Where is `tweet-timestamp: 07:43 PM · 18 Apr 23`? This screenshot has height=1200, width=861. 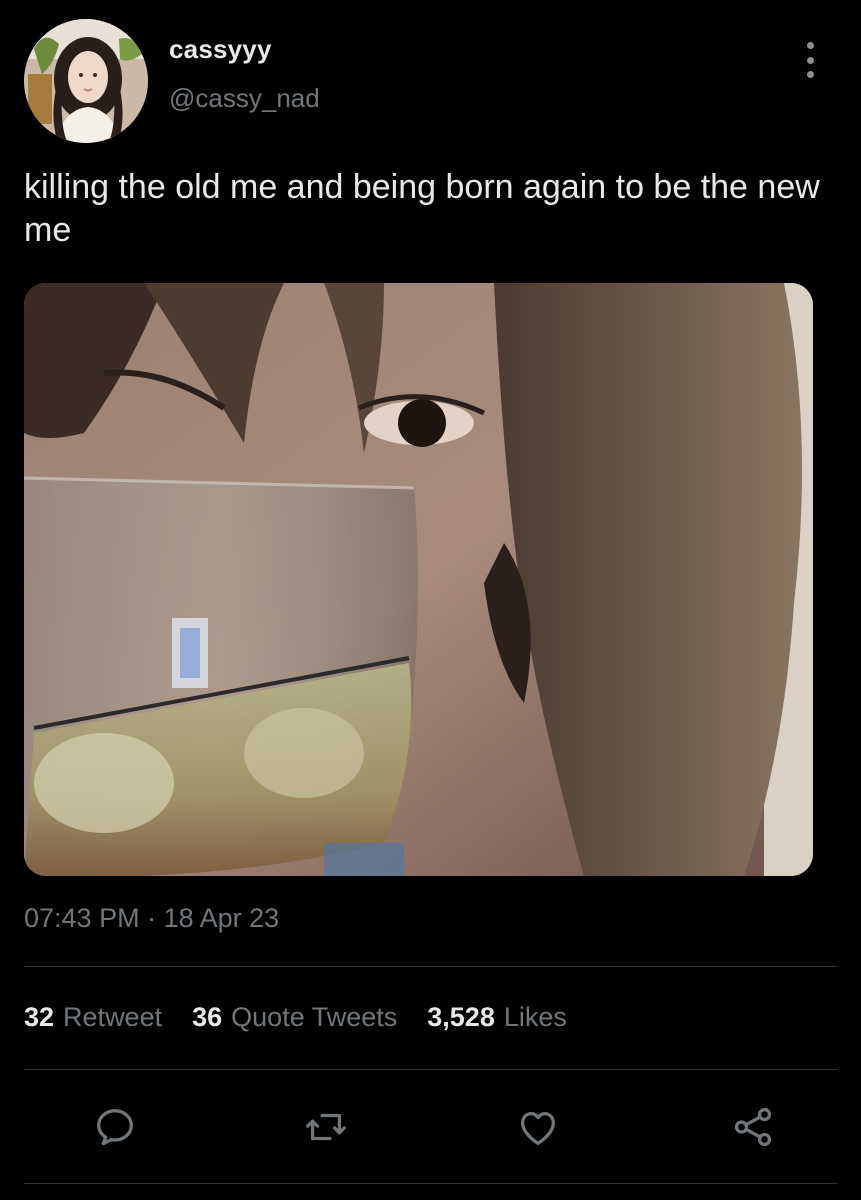
tweet-timestamp: 07:43 PM · 18 Apr 23 is located at coordinates (151, 918).